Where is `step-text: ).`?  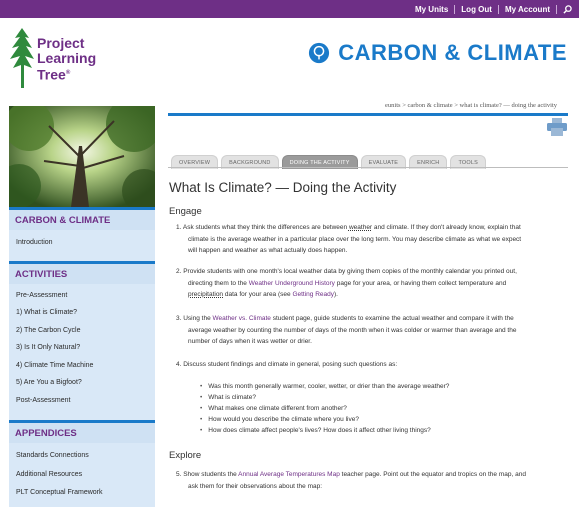
step-text: ). is located at coordinates (336, 294).